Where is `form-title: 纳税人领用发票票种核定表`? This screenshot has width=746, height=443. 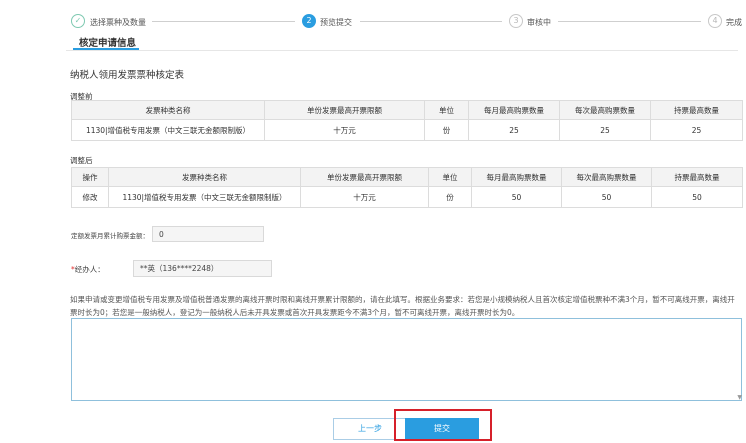
form-title: 纳税人领用发票票种核定表 is located at coordinates (127, 75).